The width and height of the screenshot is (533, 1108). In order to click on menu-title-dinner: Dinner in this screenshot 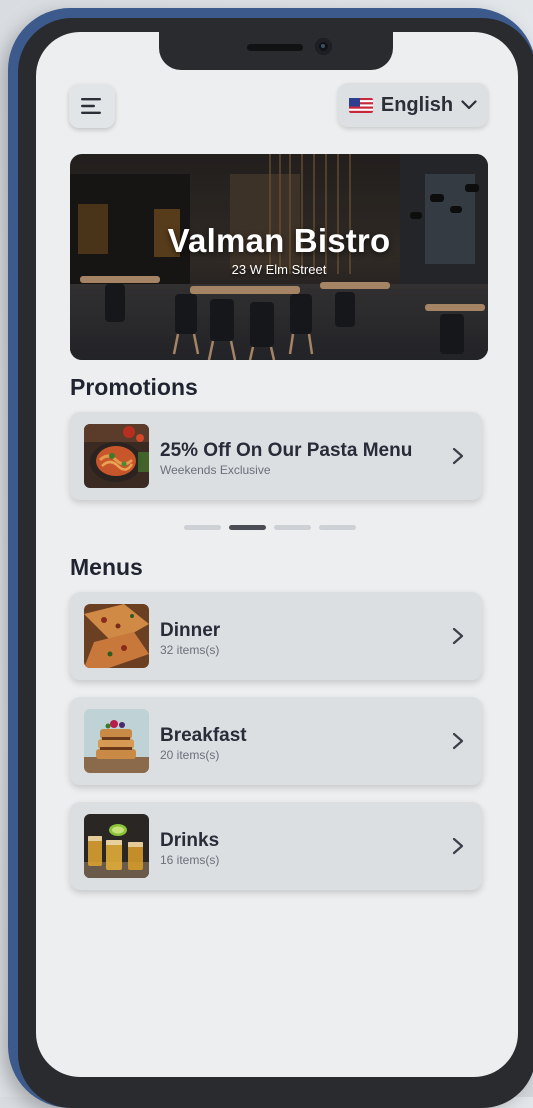, I will do `click(190, 630)`.